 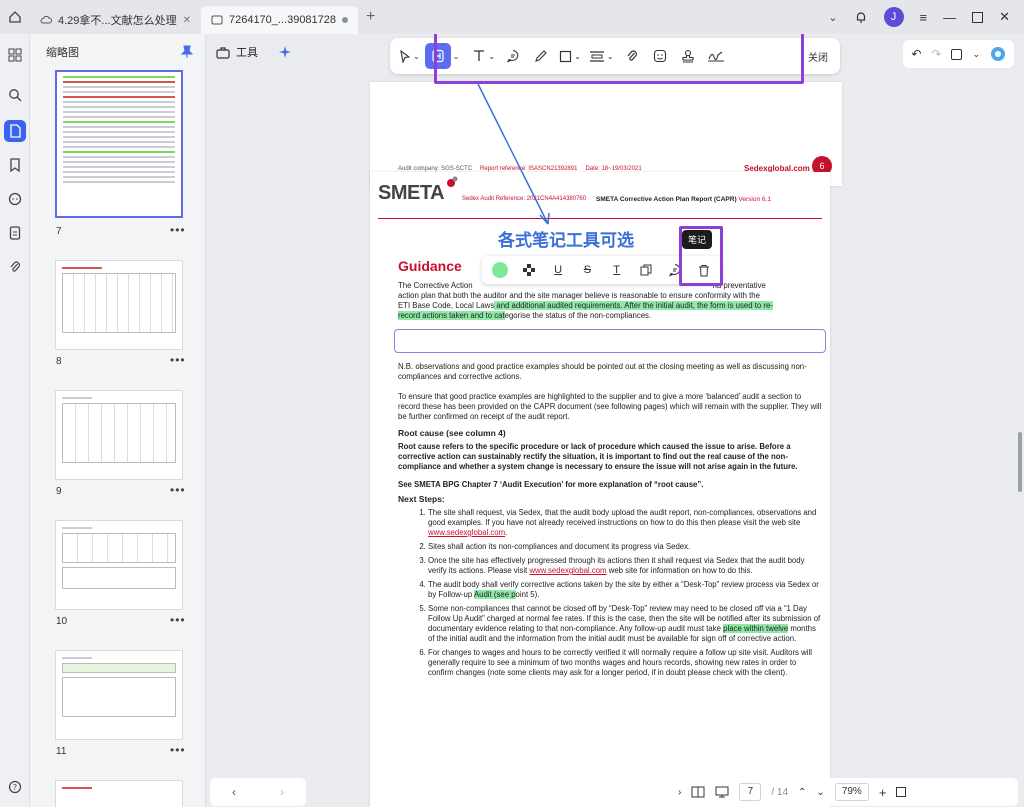 What do you see at coordinates (901, 792) in the screenshot?
I see `fit-page-icon` at bounding box center [901, 792].